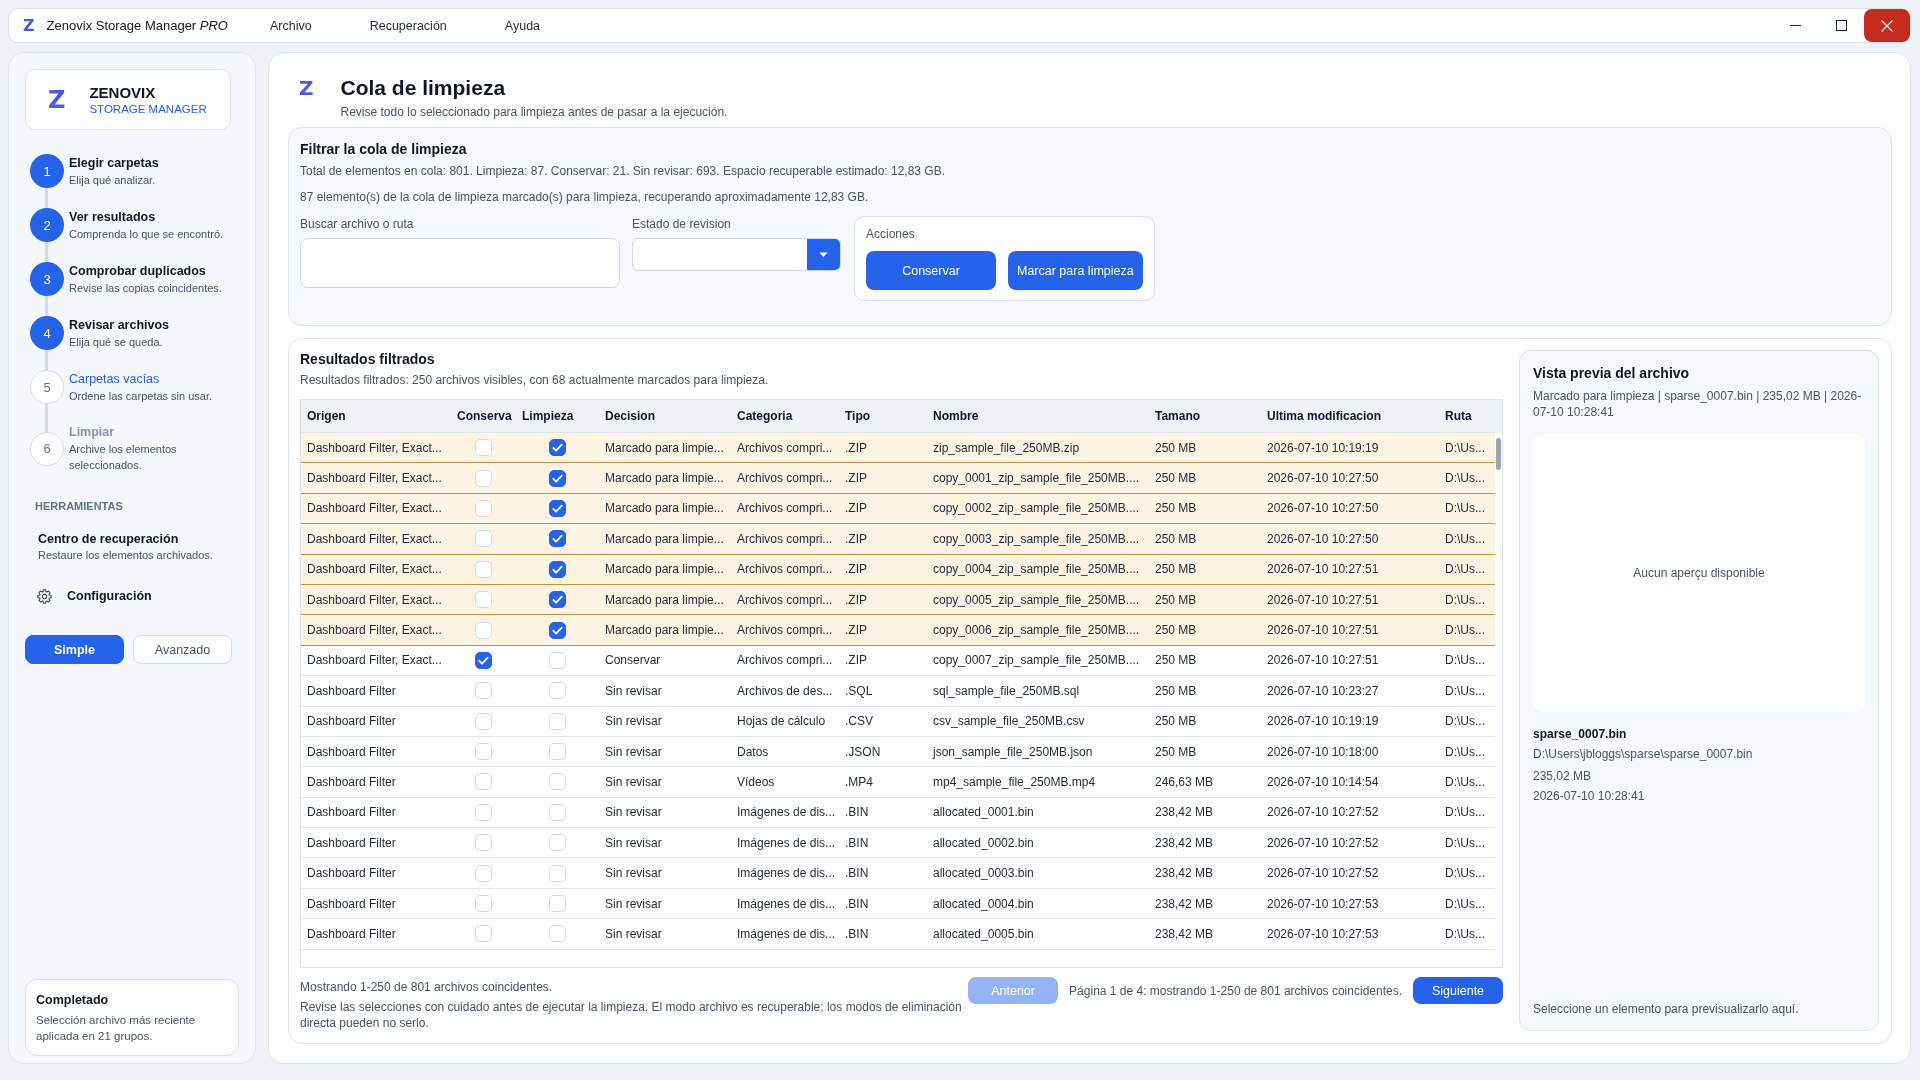  Describe the element at coordinates (1038, 751) in the screenshot. I see `table-cell: json_sample_file_250MB.json` at that location.